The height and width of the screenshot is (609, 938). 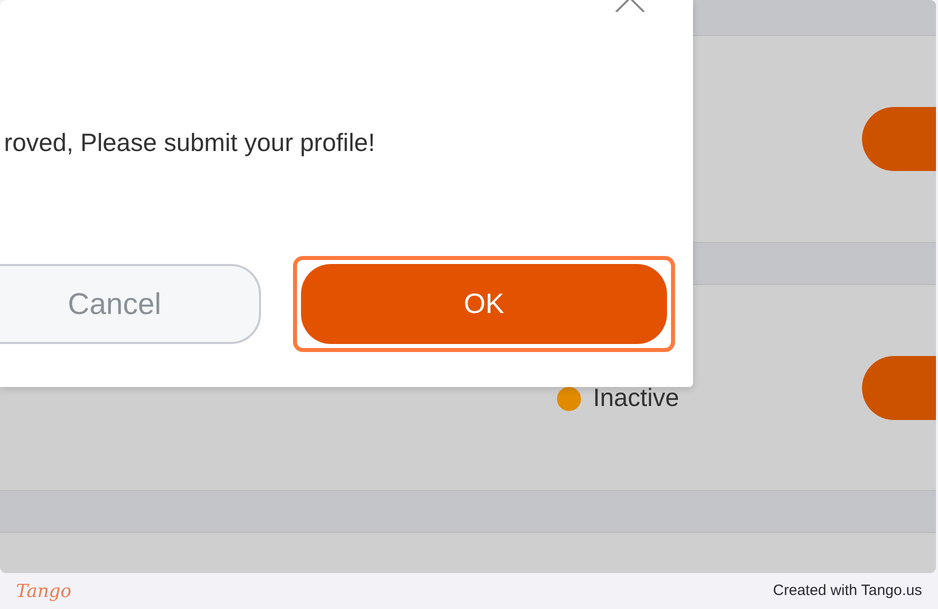 What do you see at coordinates (847, 590) in the screenshot?
I see `footer-credit: Created with Tango.us` at bounding box center [847, 590].